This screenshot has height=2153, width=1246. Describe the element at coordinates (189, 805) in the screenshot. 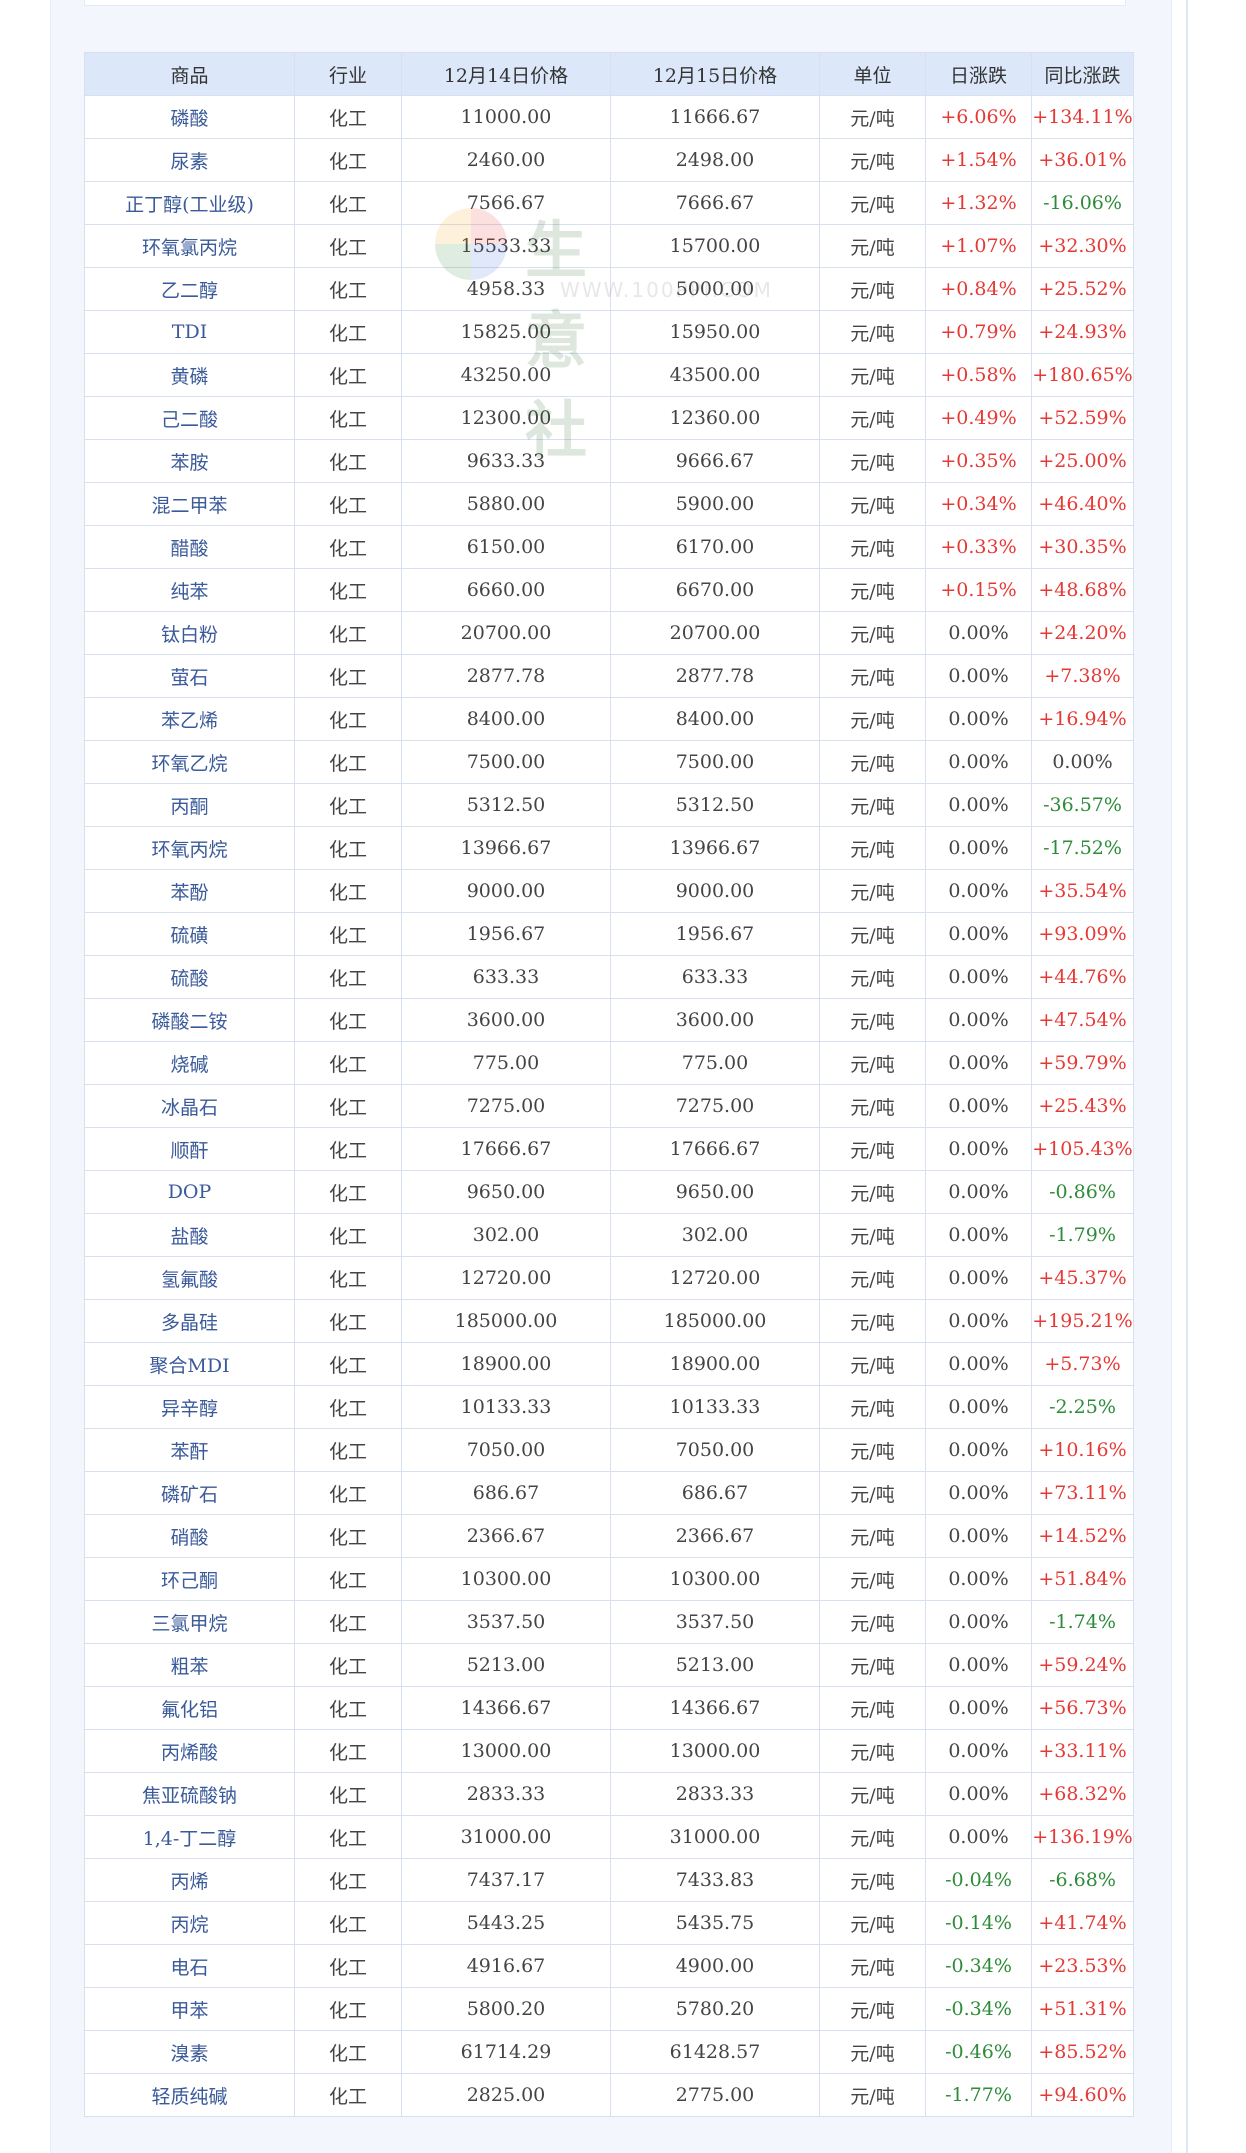

I see `cell-product: 丙酮` at that location.